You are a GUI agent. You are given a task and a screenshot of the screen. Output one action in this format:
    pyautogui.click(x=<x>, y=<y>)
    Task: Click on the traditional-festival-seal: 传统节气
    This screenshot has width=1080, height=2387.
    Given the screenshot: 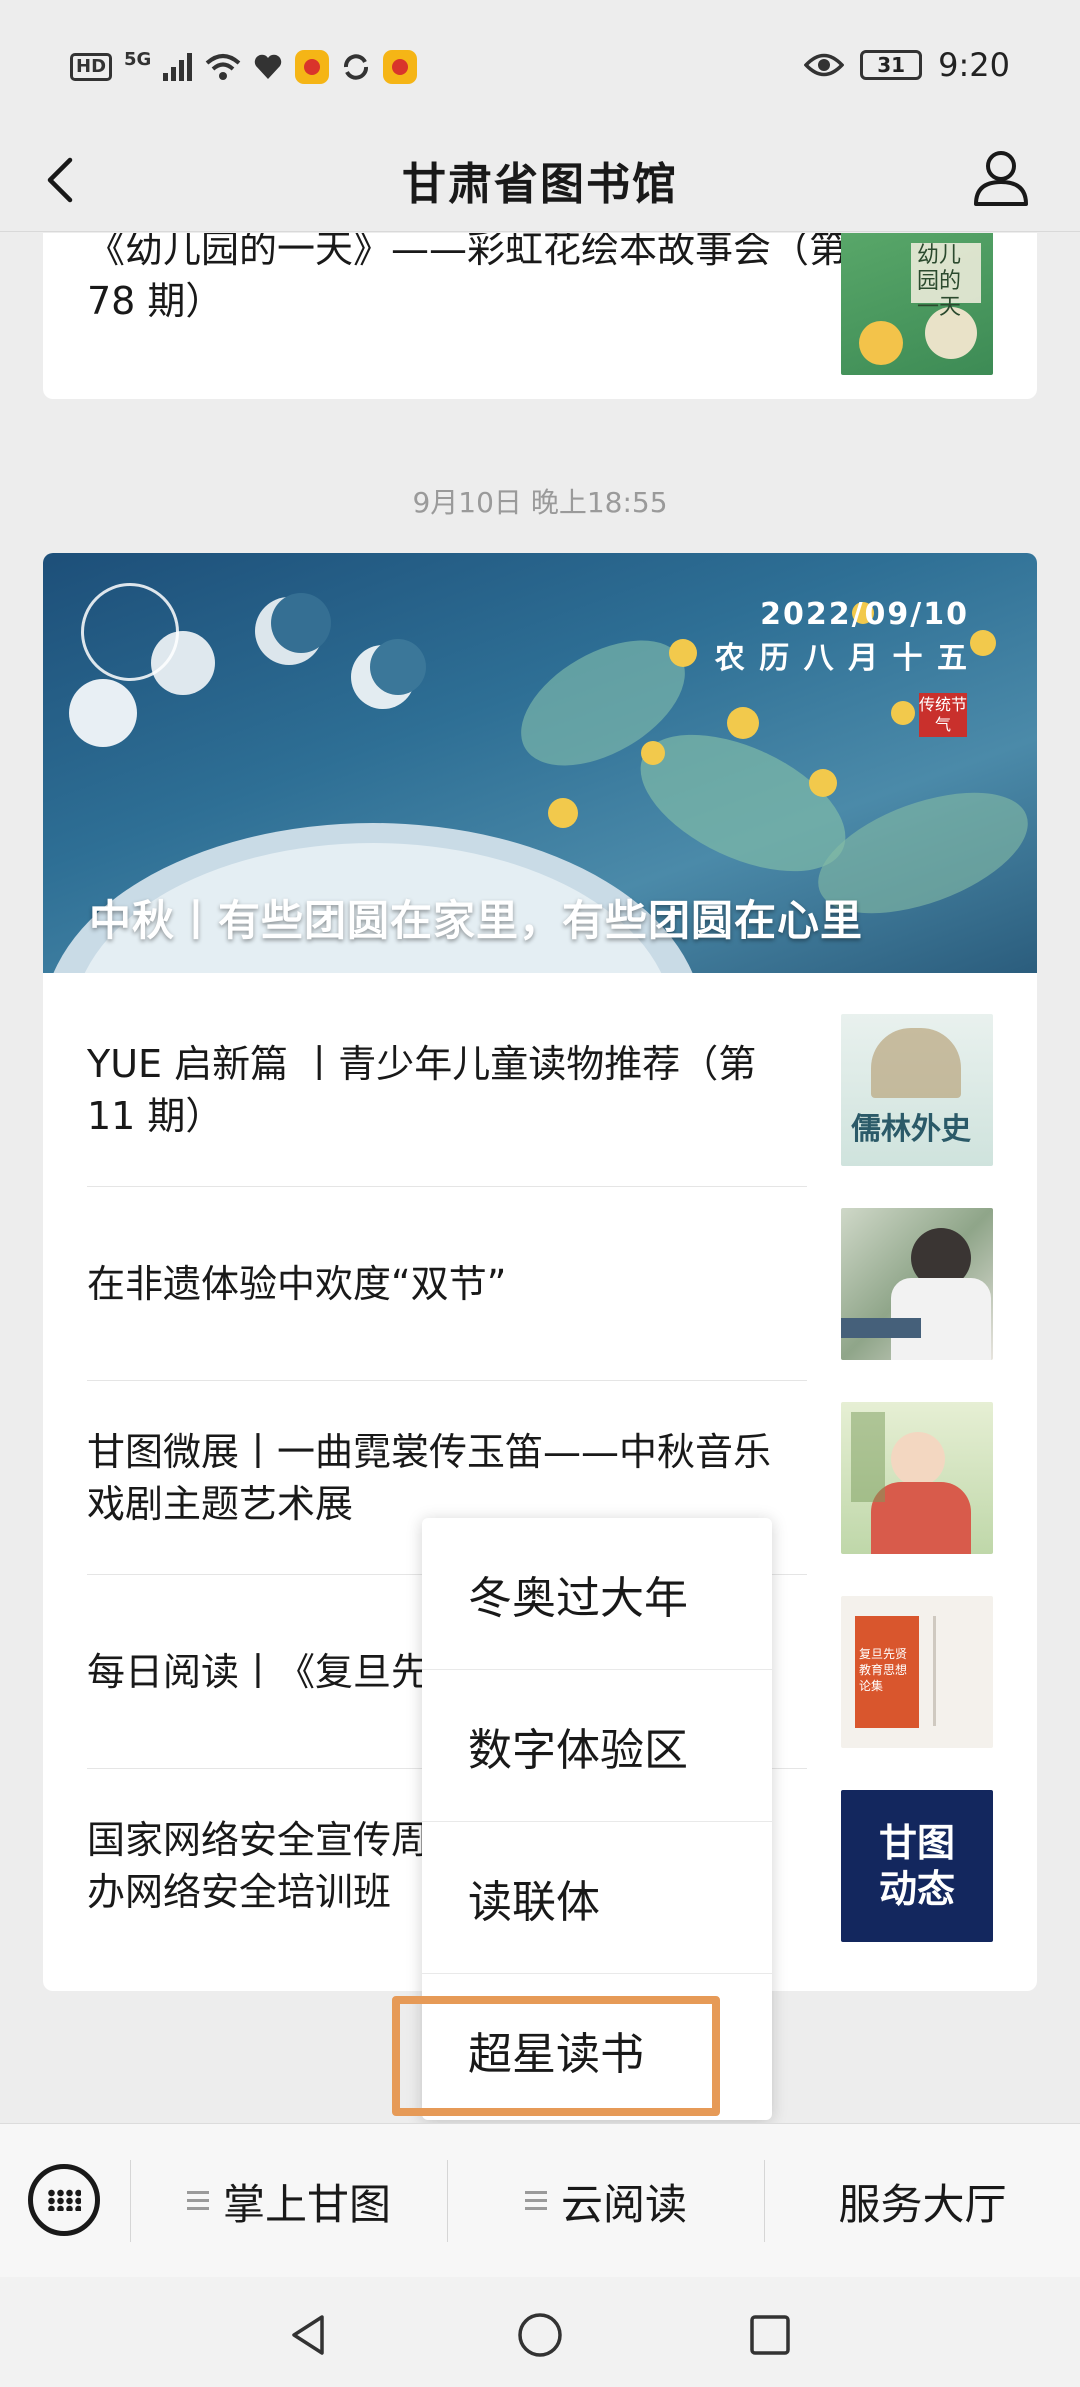 What is the action you would take?
    pyautogui.click(x=943, y=715)
    